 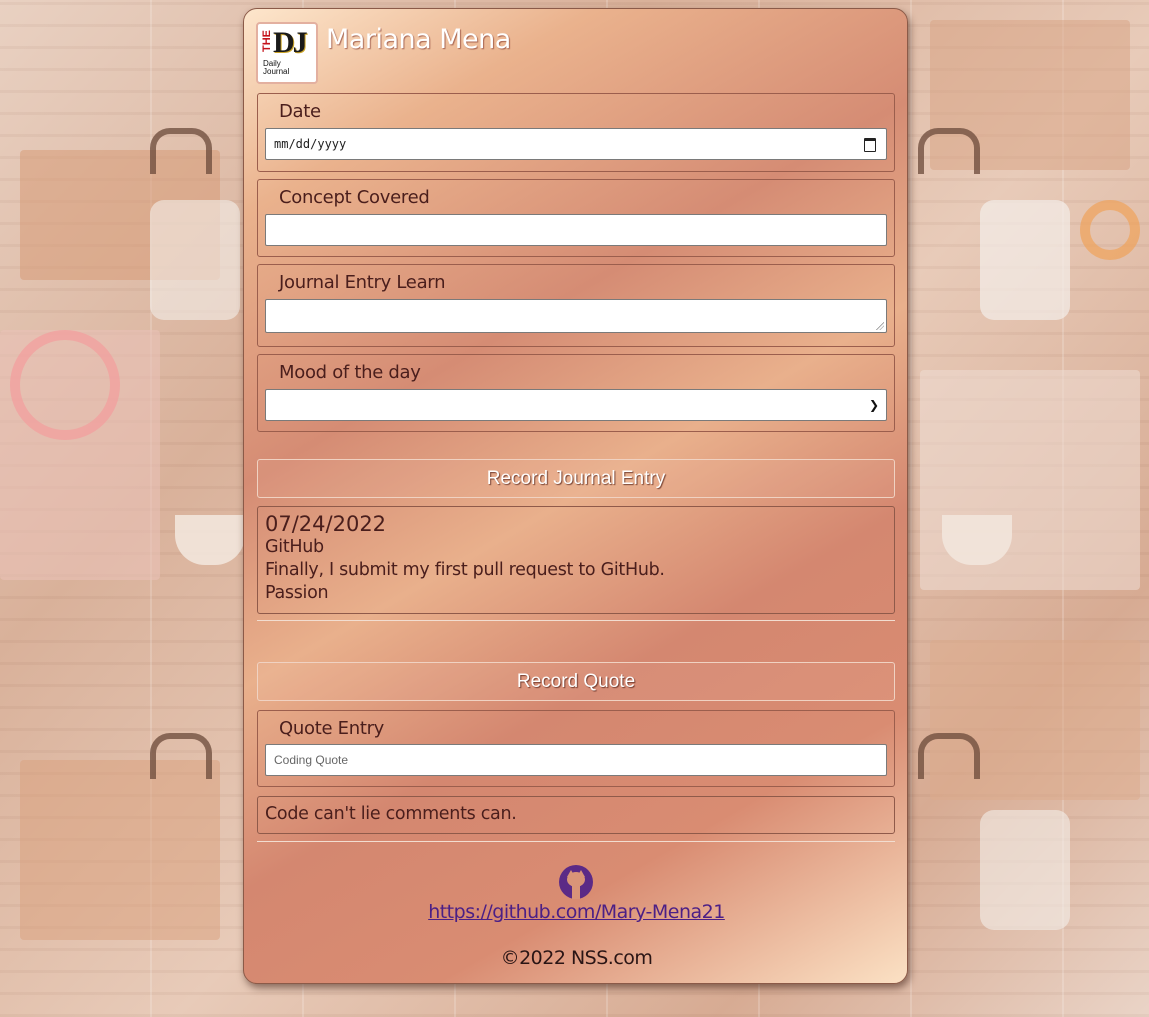 I want to click on concept-label: Concept Covered, so click(x=354, y=197).